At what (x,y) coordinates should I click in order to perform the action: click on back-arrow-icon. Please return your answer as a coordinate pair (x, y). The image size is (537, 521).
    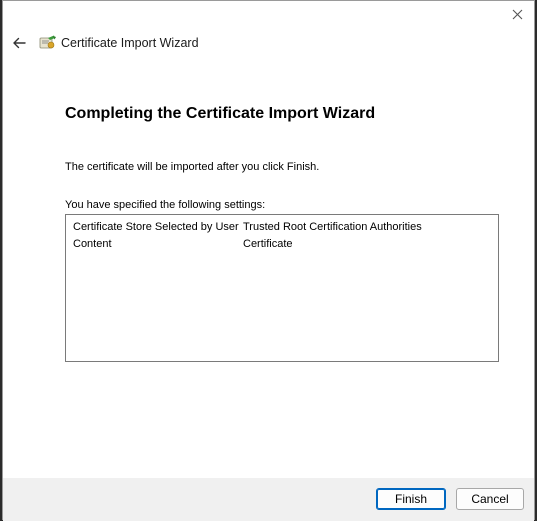
    Looking at the image, I should click on (19, 43).